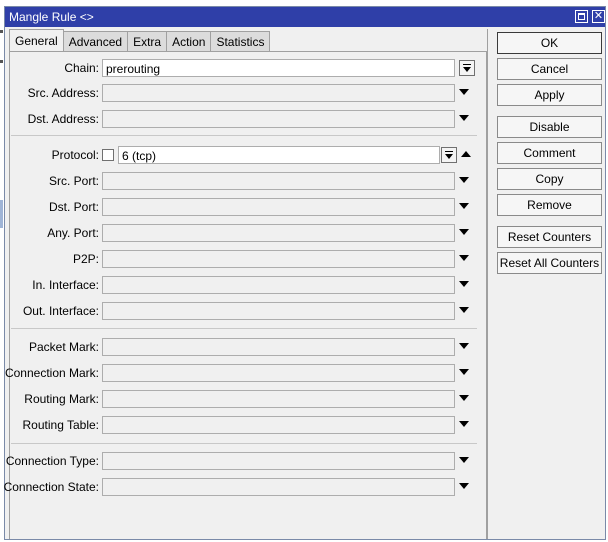  Describe the element at coordinates (139, 156) in the screenshot. I see `protocol-value: 6 (tcp)` at that location.